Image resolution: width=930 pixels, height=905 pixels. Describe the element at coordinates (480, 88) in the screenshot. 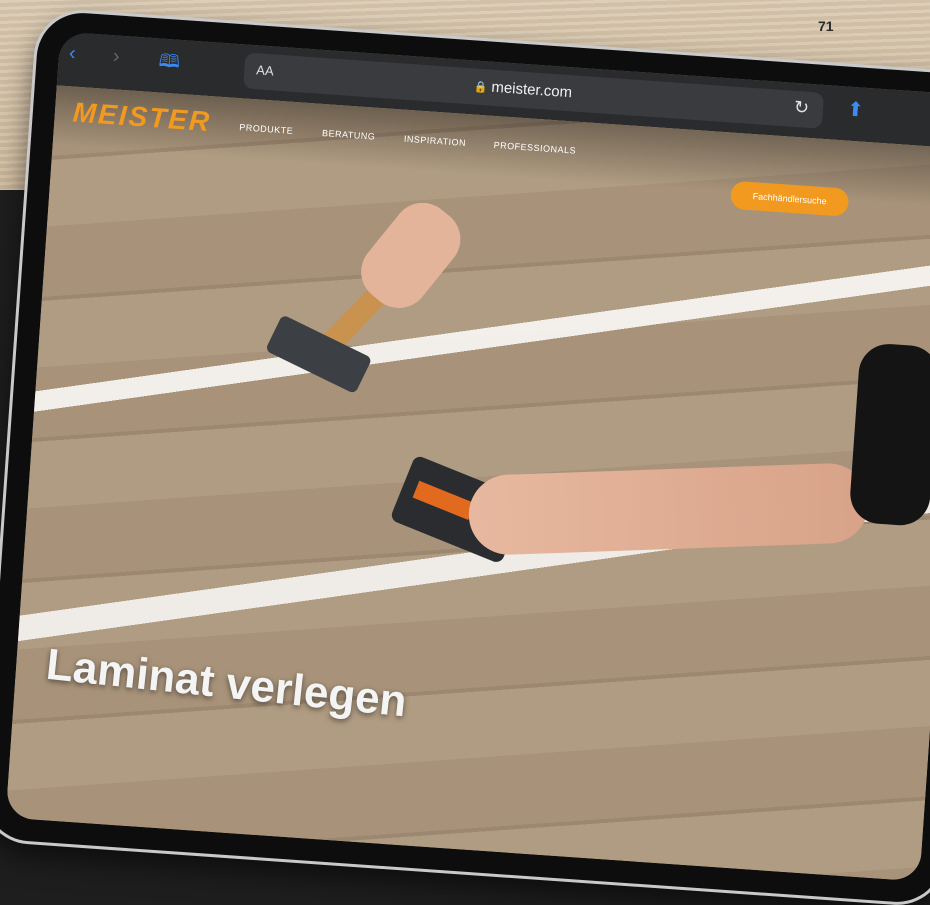

I see `lock-icon: 🔒` at that location.